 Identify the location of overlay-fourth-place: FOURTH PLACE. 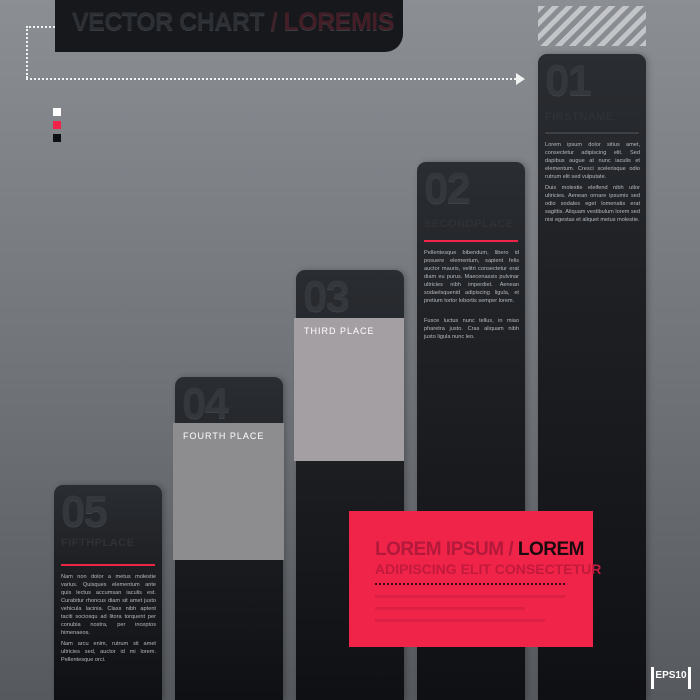
(228, 491).